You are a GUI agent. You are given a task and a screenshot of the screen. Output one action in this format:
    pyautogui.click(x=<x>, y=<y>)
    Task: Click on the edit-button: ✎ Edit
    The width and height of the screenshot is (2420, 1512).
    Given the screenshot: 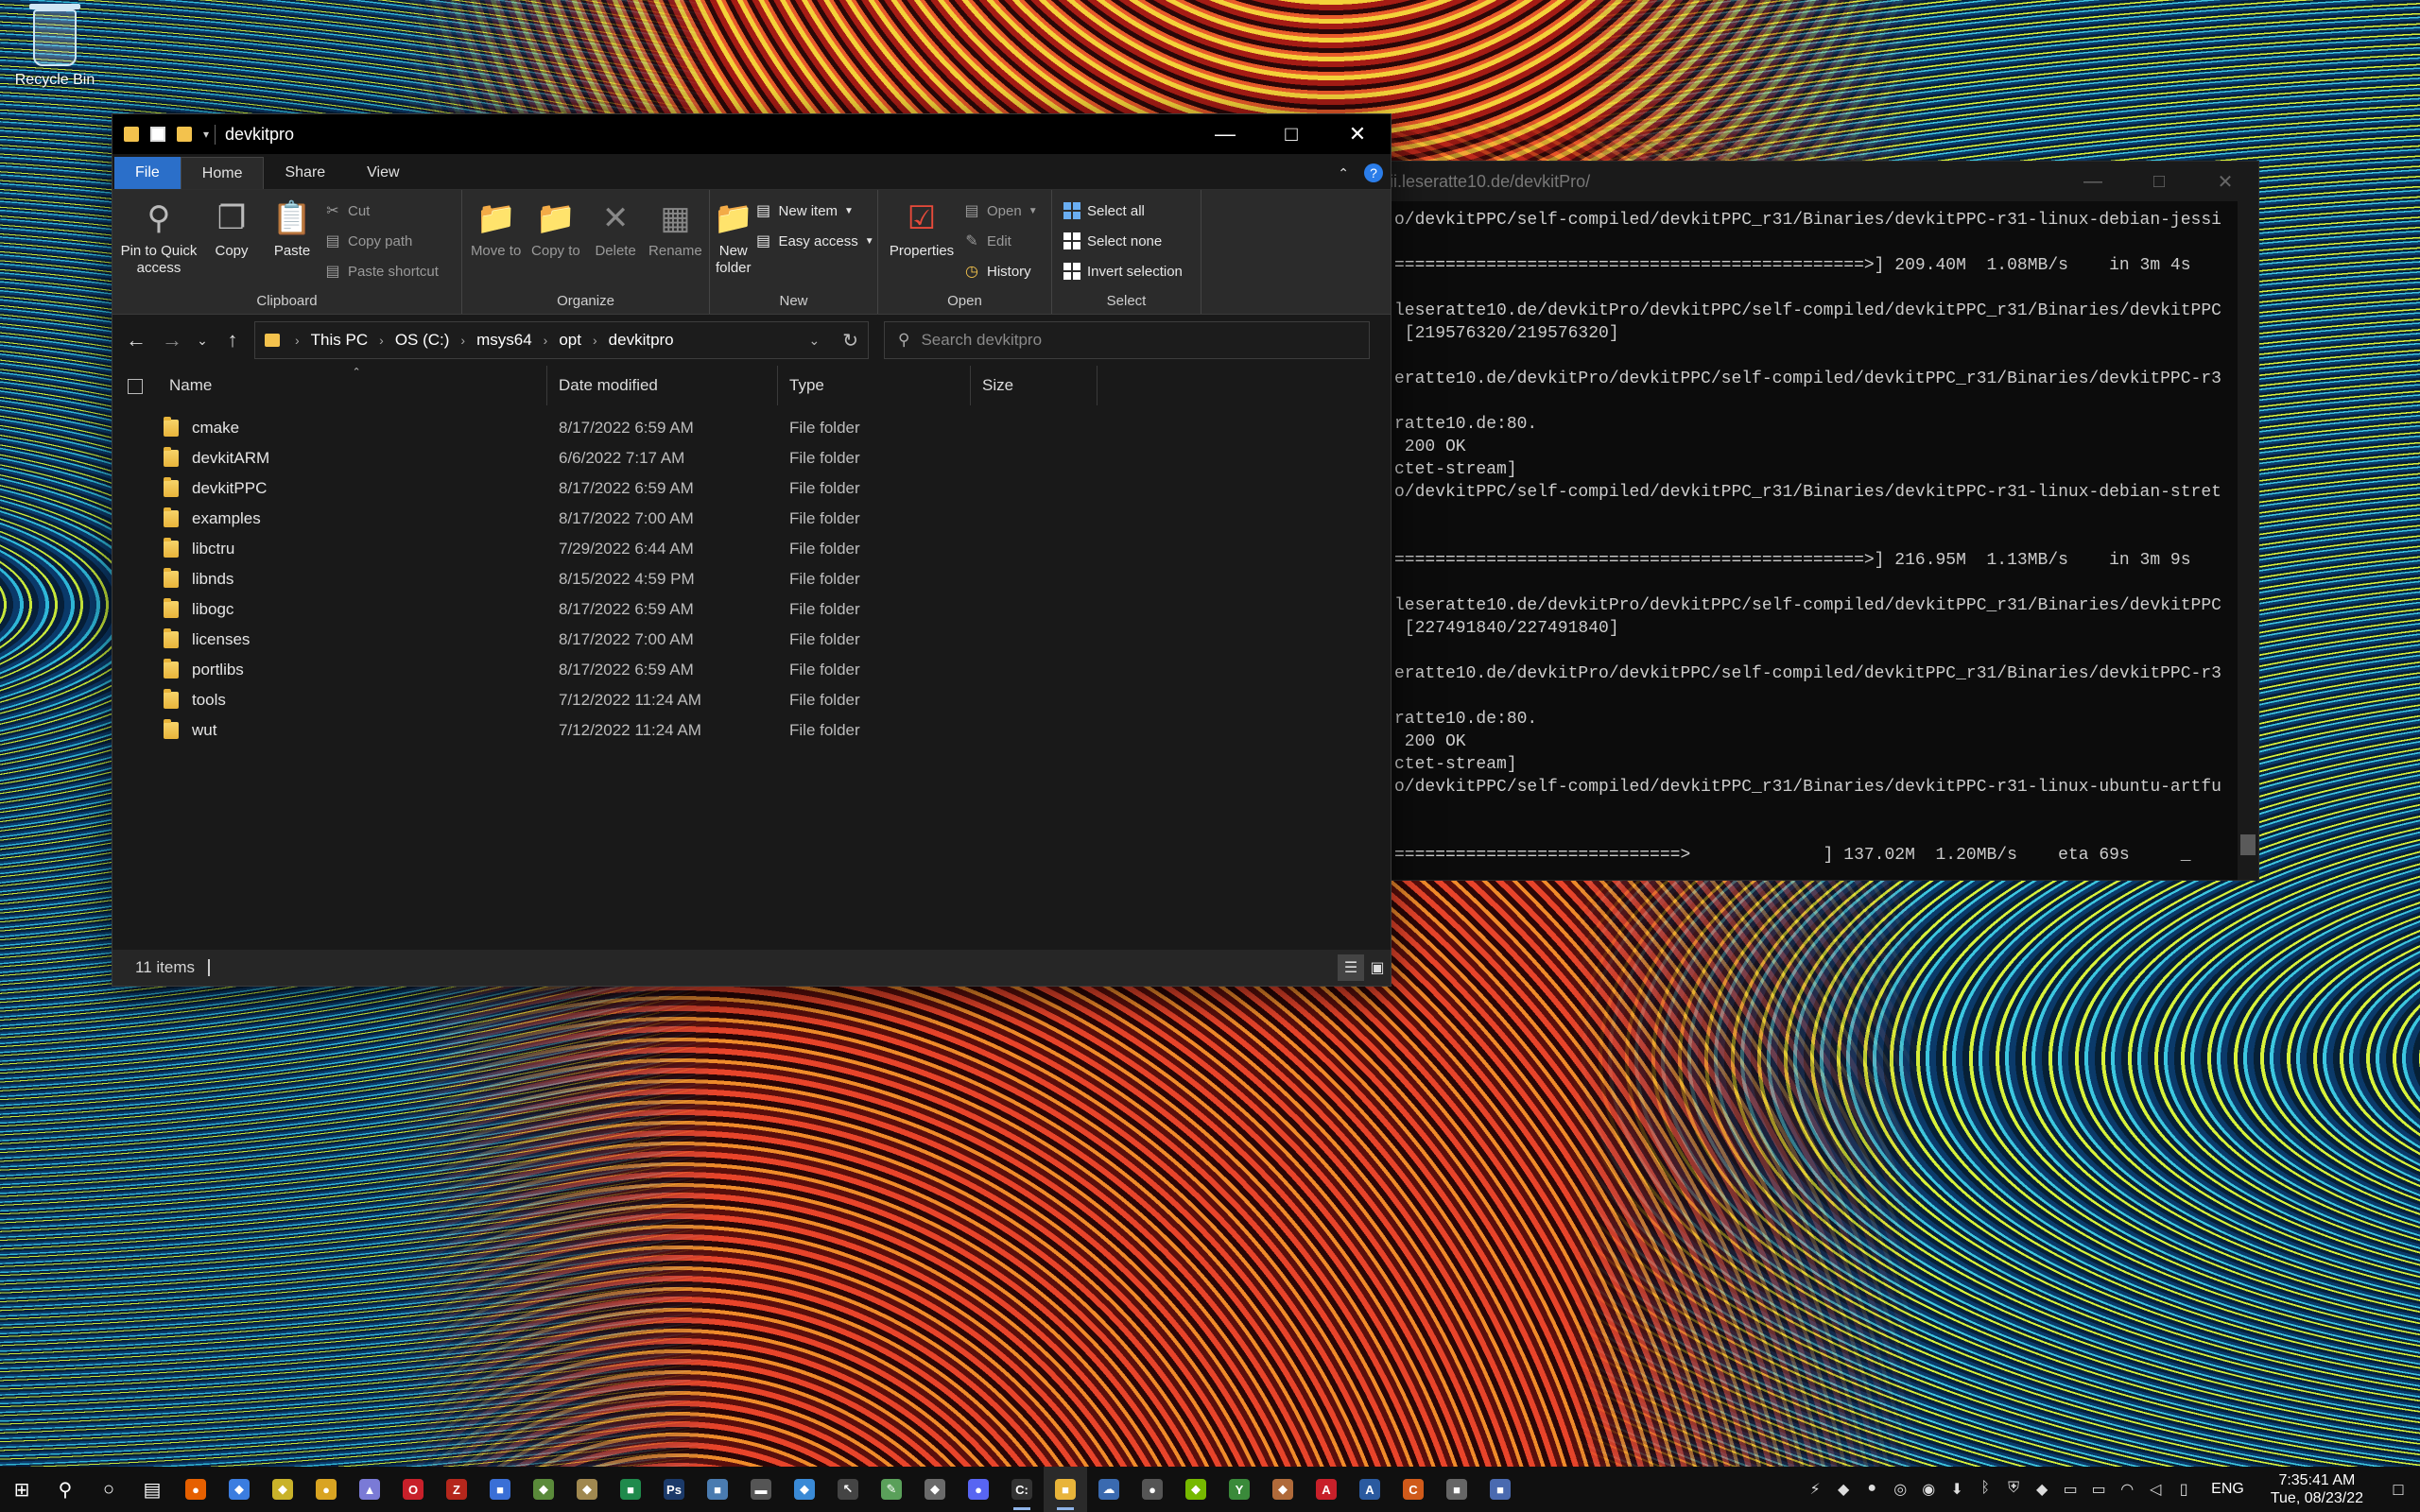 What is the action you would take?
    pyautogui.click(x=1000, y=241)
    